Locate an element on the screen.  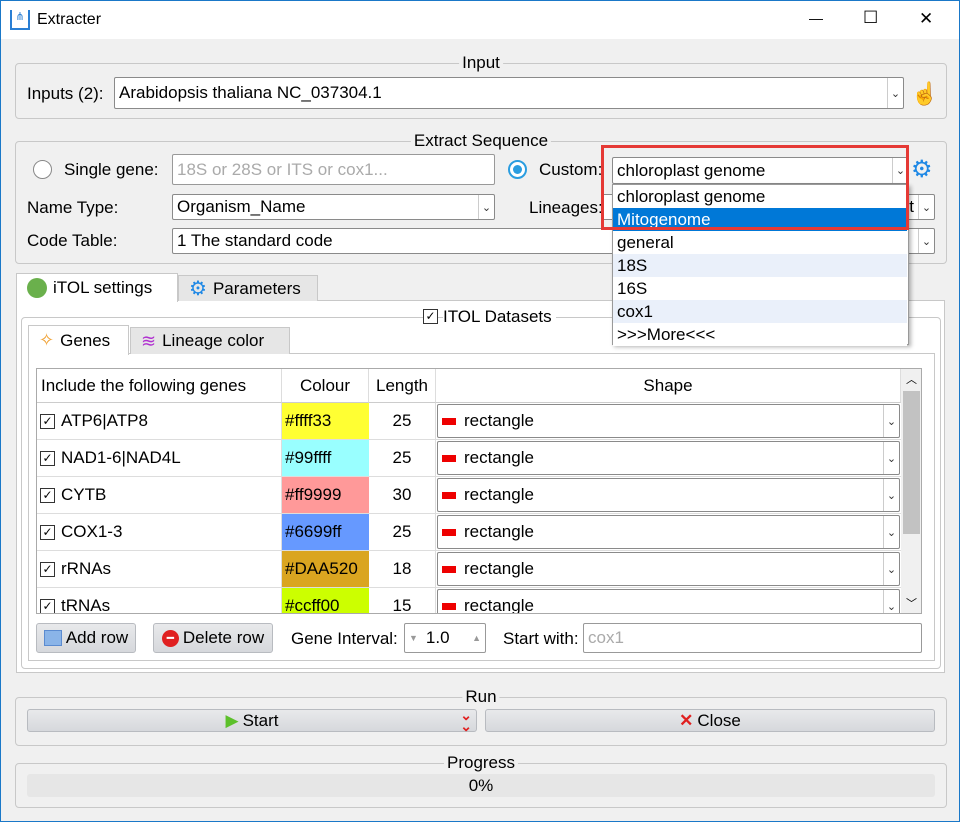
scroll-thumb is located at coordinates (911, 462).